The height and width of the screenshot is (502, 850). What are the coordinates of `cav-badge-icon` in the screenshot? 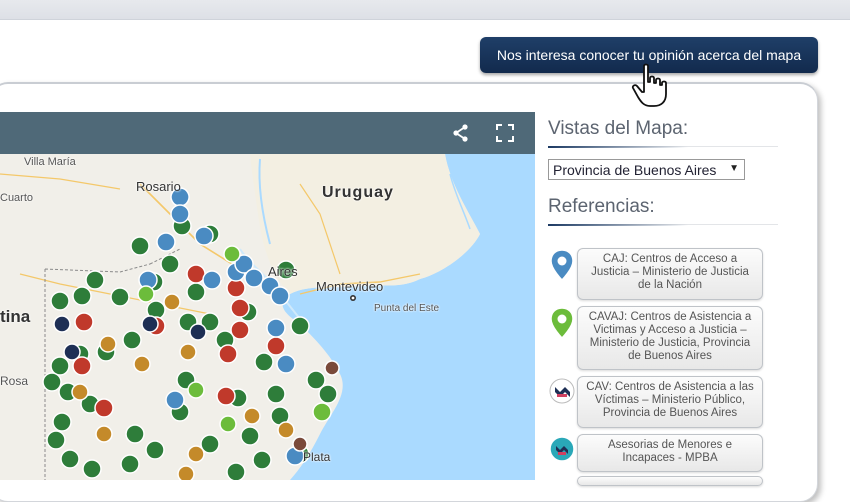 It's located at (562, 393).